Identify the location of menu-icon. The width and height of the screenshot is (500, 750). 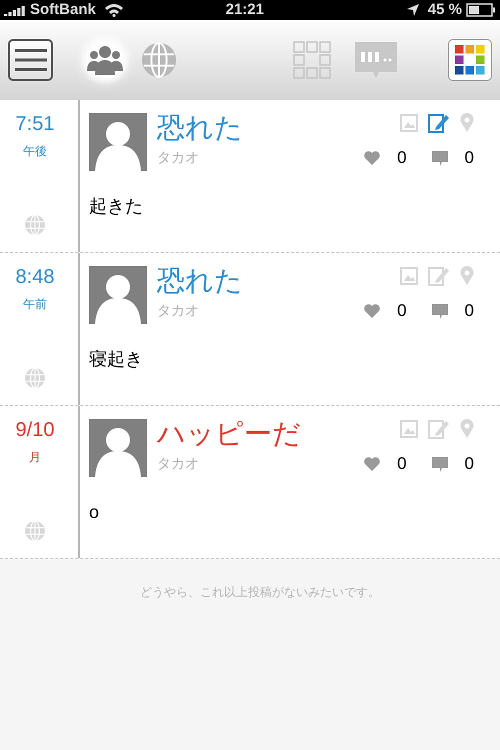
(30, 60).